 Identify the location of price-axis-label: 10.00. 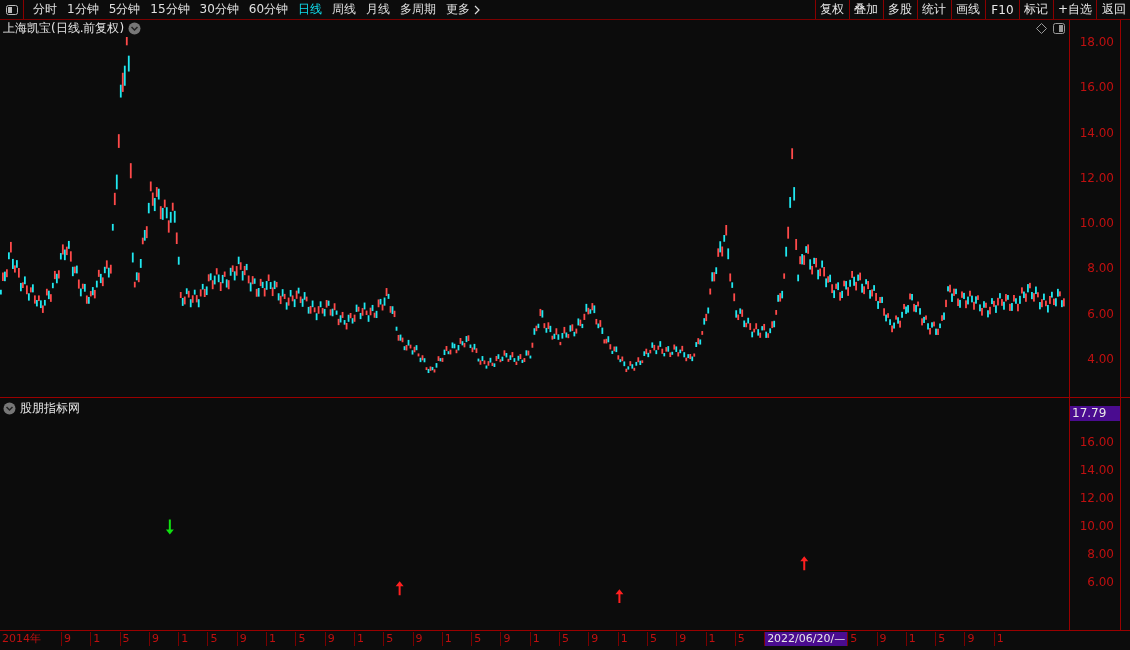
(1096, 224).